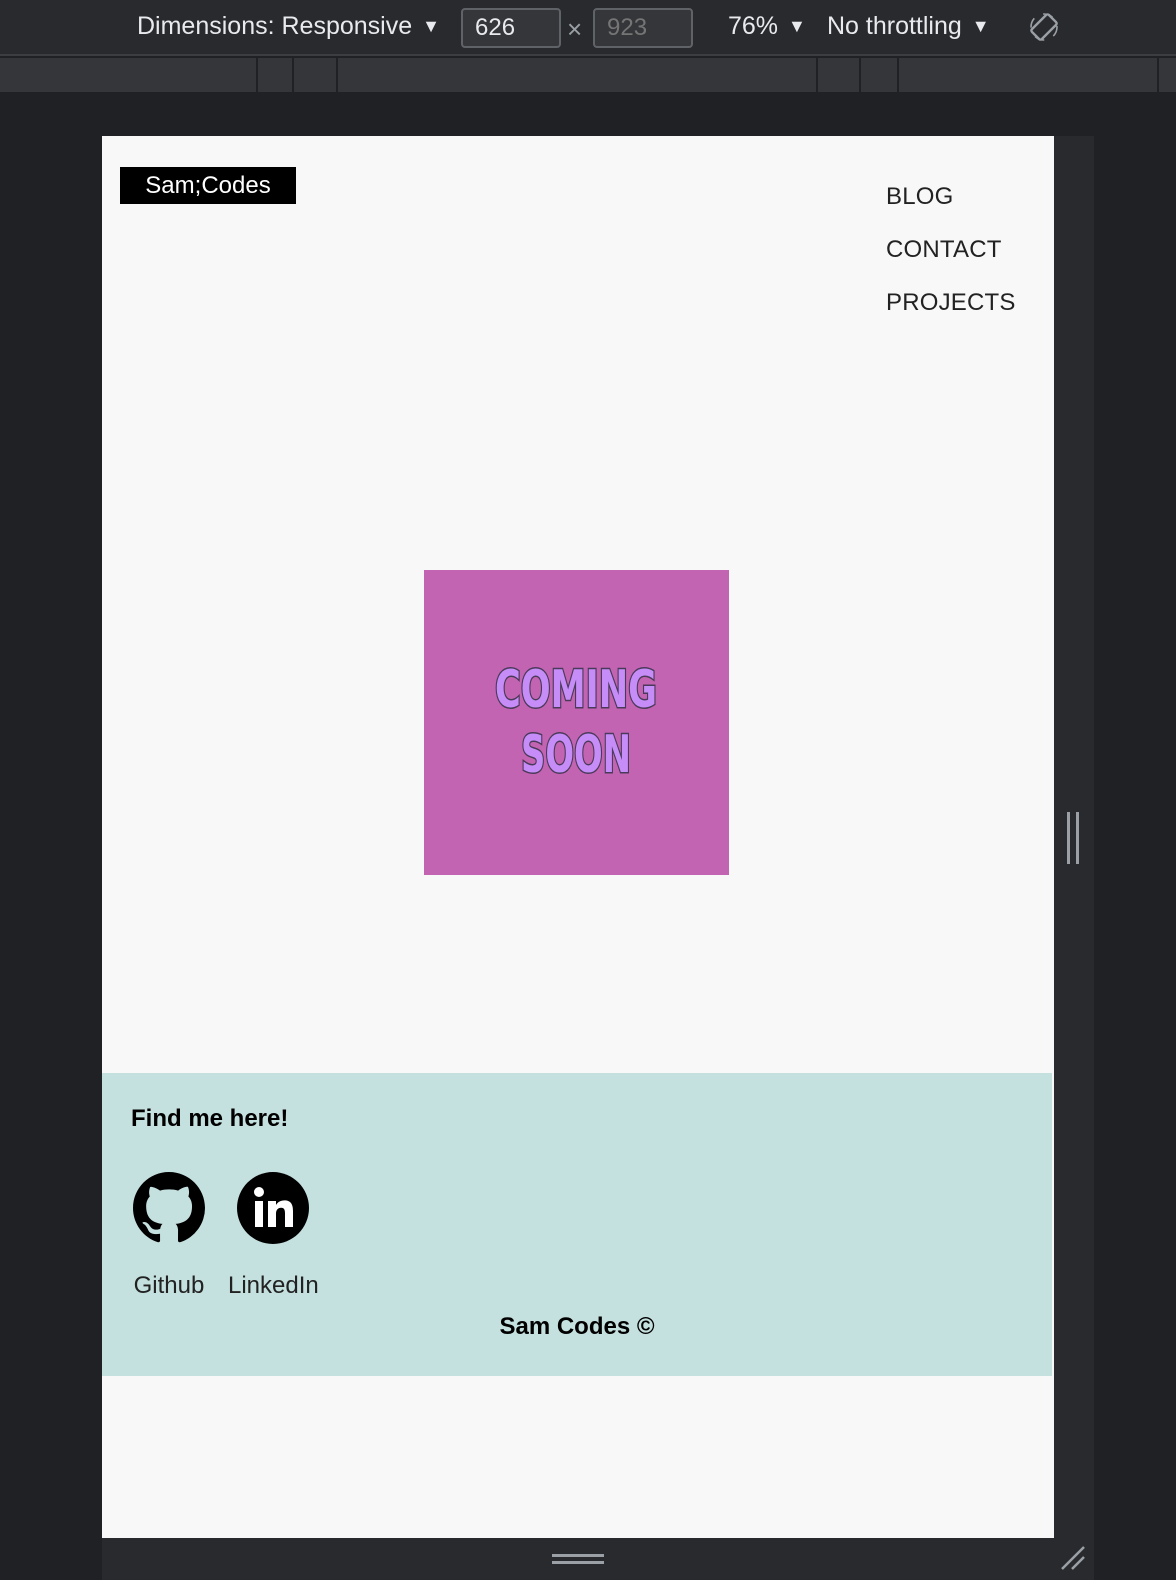 The width and height of the screenshot is (1176, 1580). Describe the element at coordinates (578, 1559) in the screenshot. I see `resize-handle-bottom` at that location.